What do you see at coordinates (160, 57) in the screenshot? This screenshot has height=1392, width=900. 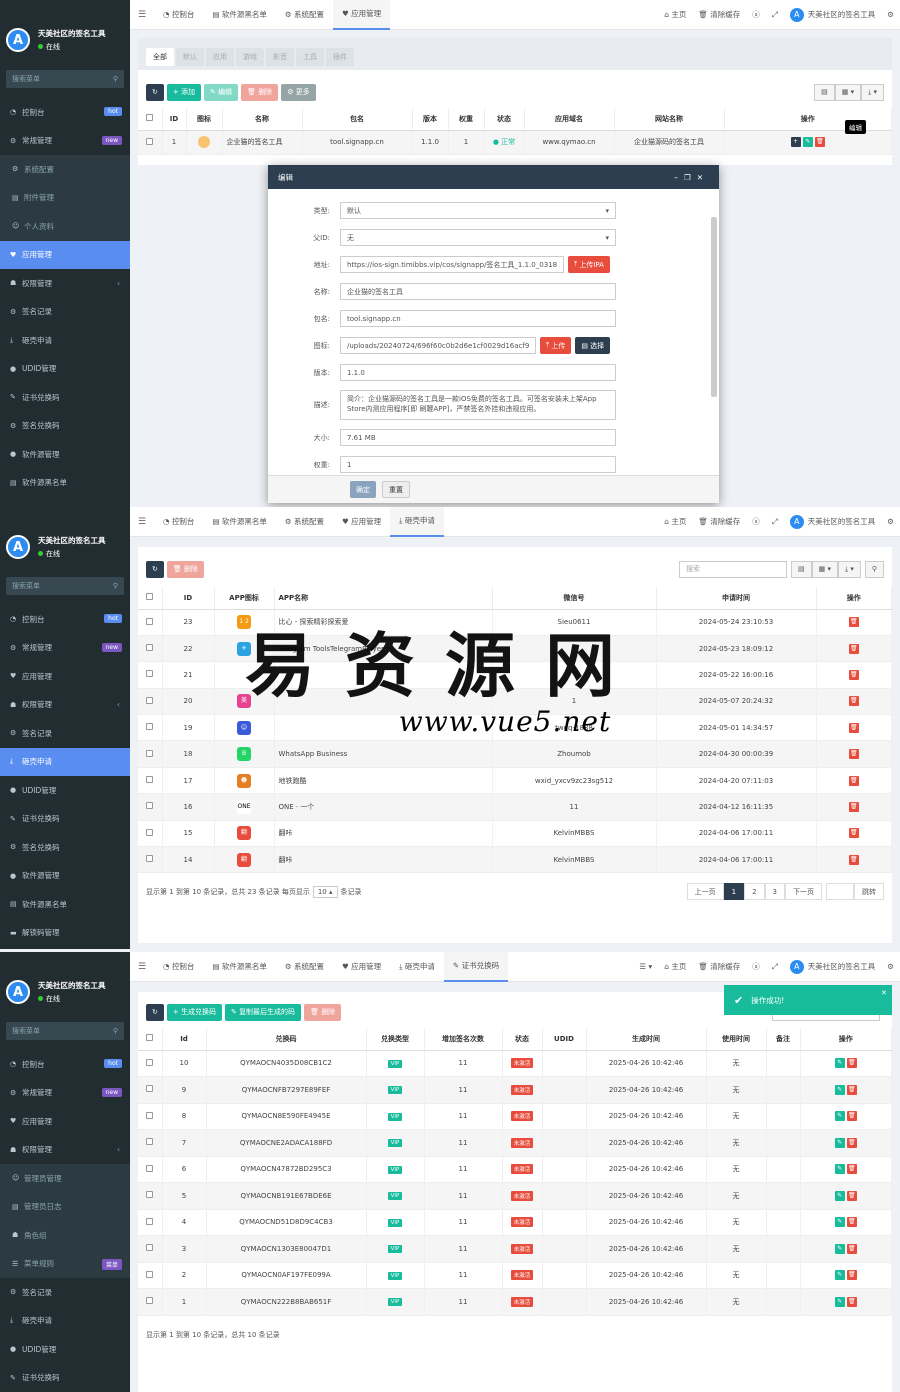 I see `filter-tab-0: 全部` at bounding box center [160, 57].